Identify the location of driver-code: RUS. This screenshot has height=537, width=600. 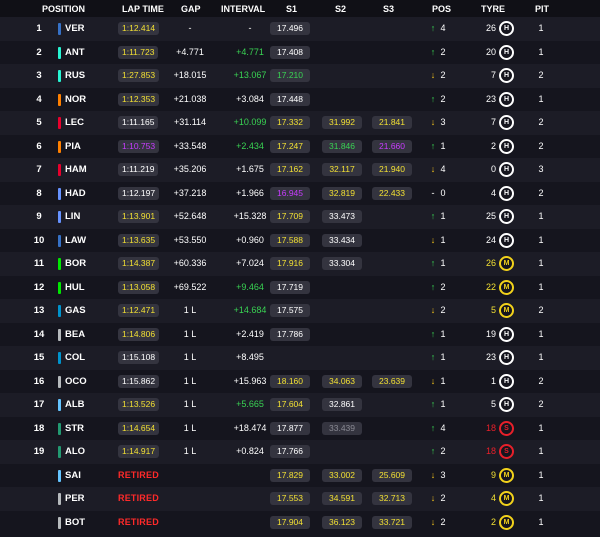
(75, 76).